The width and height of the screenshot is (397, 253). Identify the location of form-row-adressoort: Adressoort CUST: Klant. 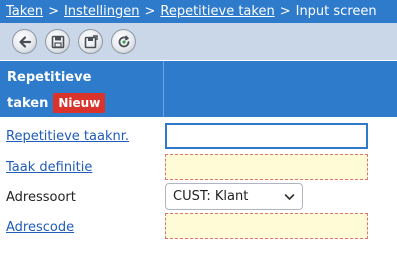
(198, 197).